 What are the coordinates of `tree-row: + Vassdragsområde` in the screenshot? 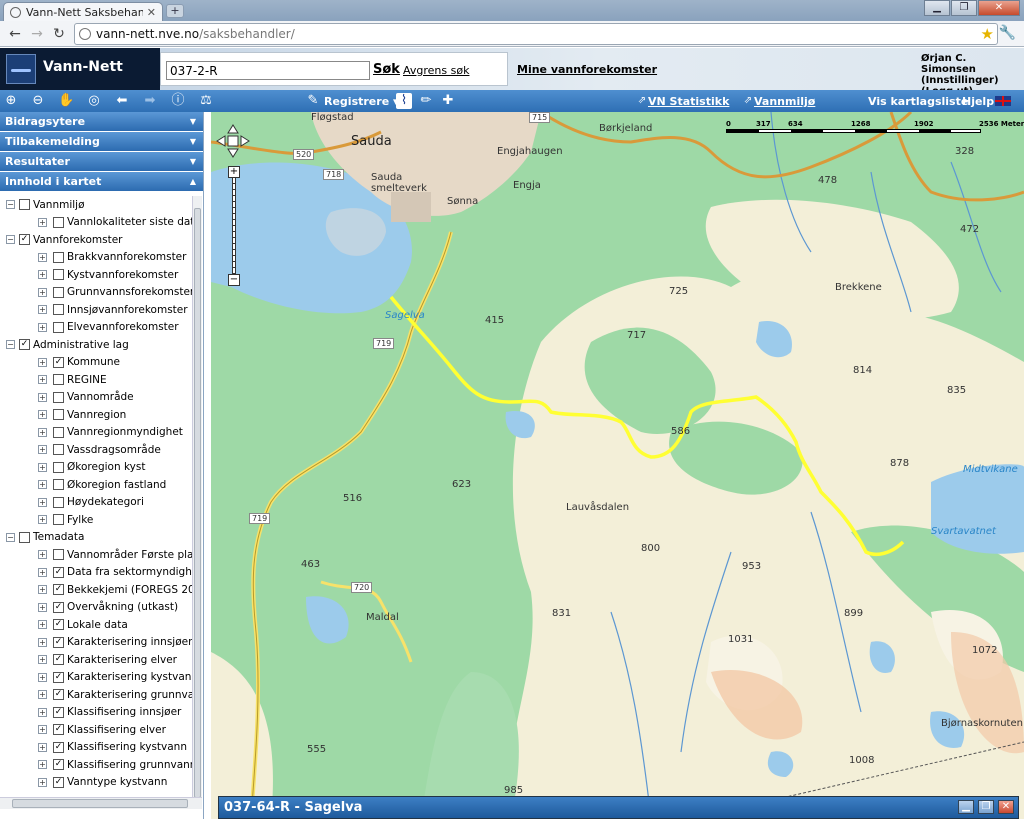 It's located at (96, 450).